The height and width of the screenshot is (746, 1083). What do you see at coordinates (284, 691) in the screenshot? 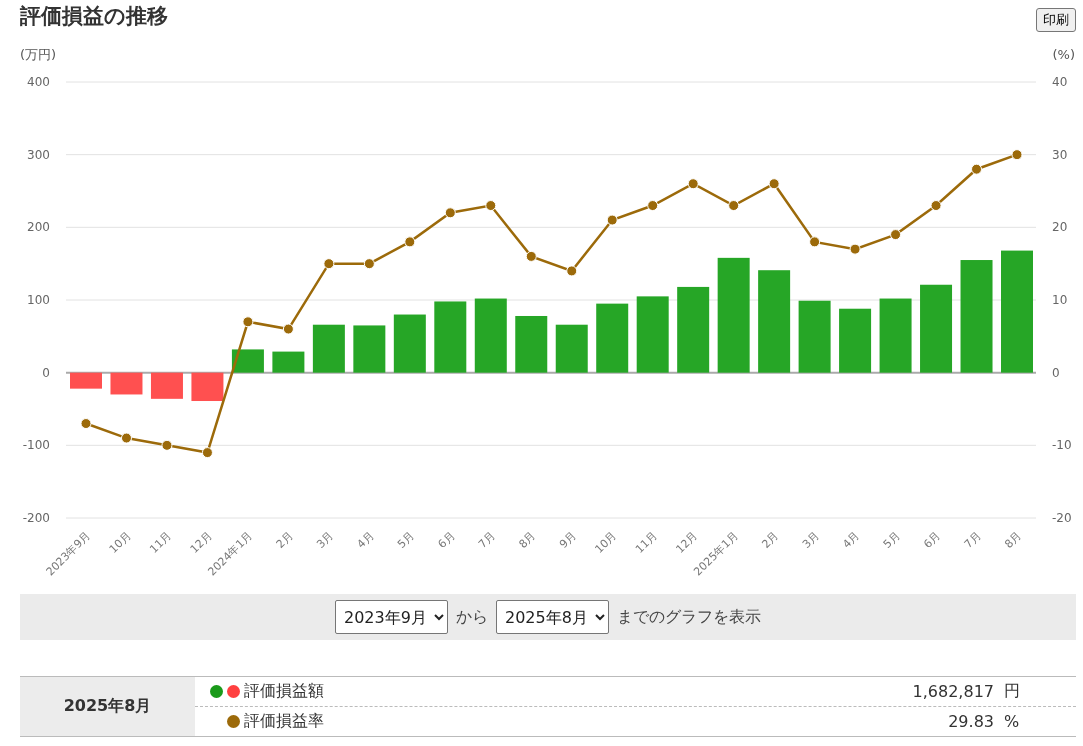
I see `row-label: 評価損益額` at bounding box center [284, 691].